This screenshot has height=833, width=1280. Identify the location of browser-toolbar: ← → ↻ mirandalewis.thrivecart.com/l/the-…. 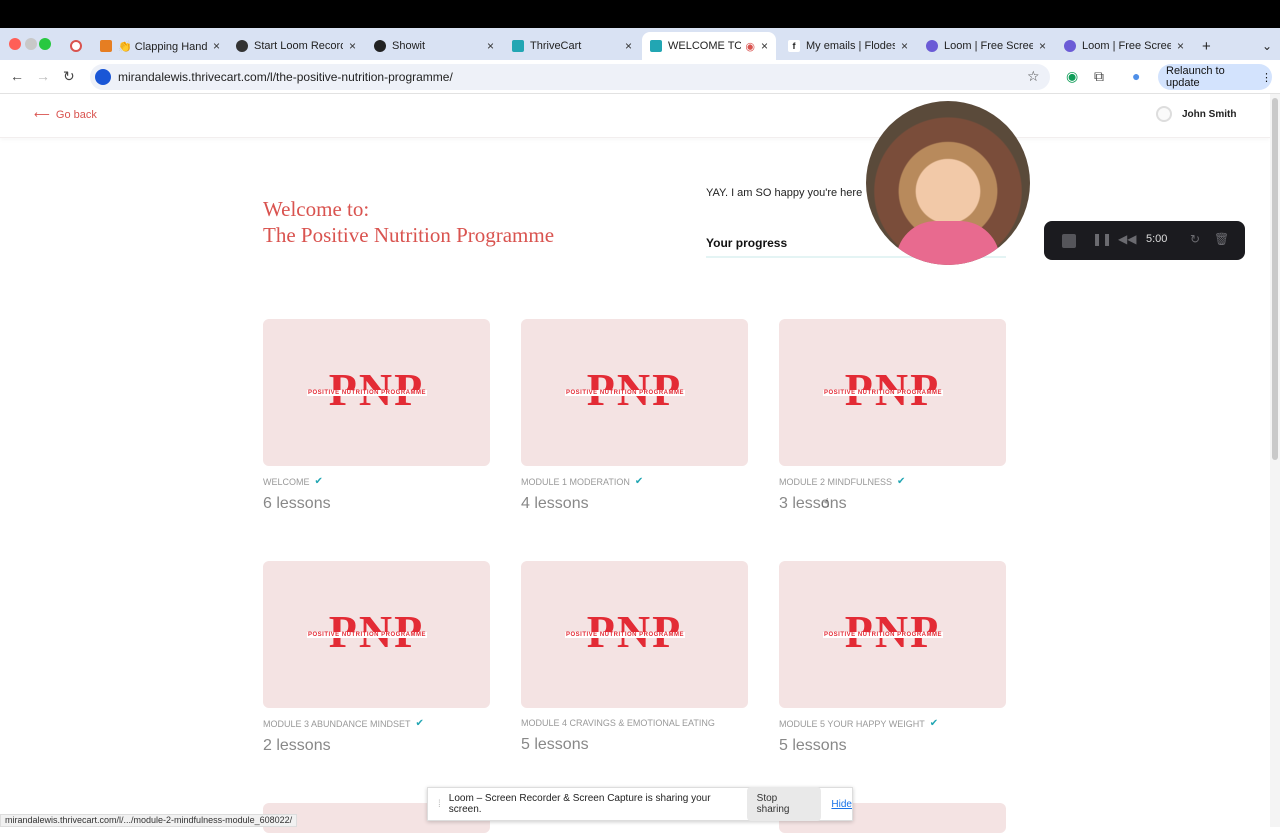
(640, 77).